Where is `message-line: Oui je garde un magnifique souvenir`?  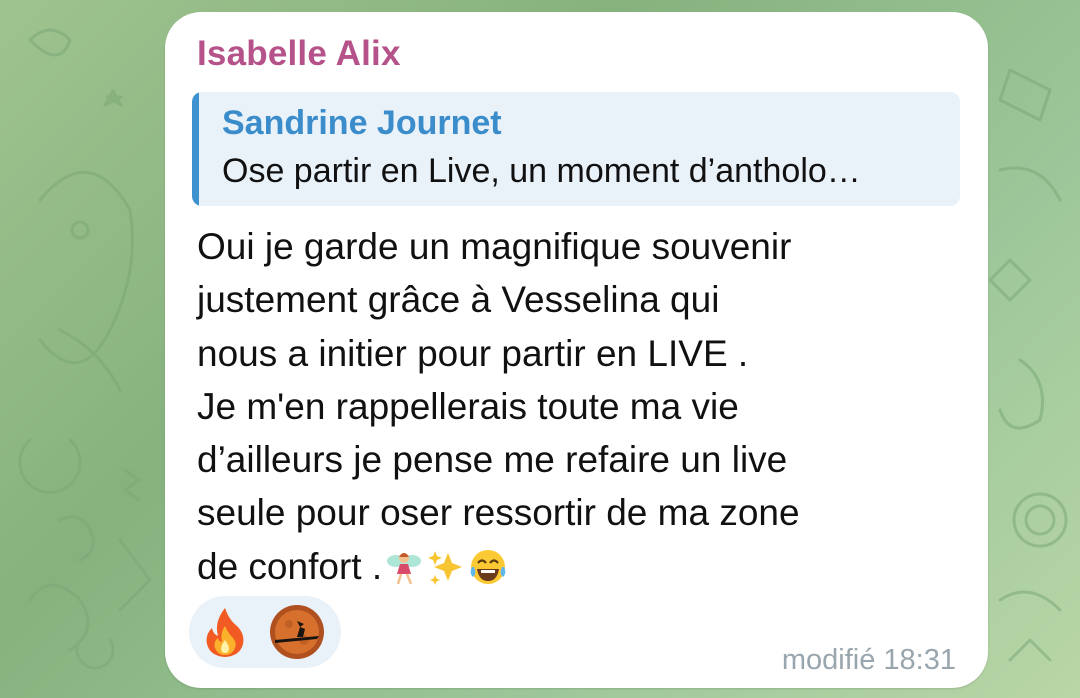
message-line: Oui je garde un magnifique souvenir is located at coordinates (494, 246).